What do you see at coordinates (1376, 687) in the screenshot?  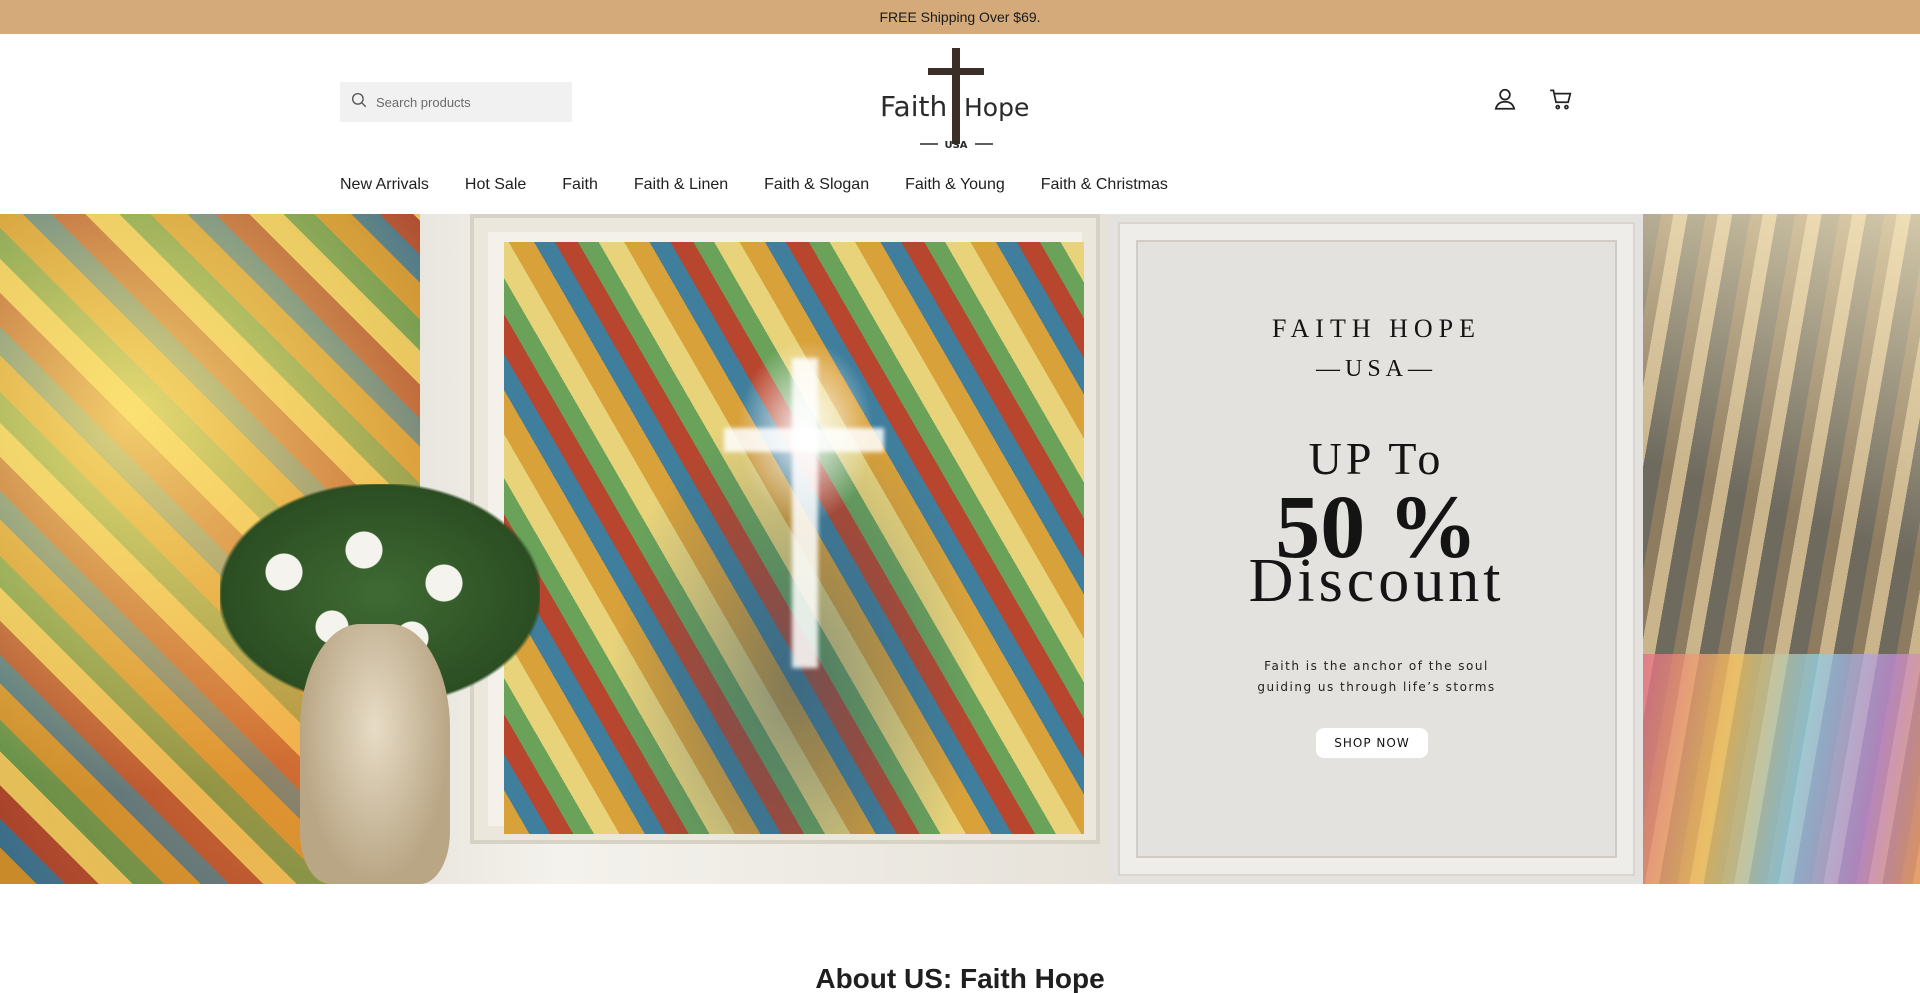 I see `promo-tagline-line2: guiding us through life’s storms` at bounding box center [1376, 687].